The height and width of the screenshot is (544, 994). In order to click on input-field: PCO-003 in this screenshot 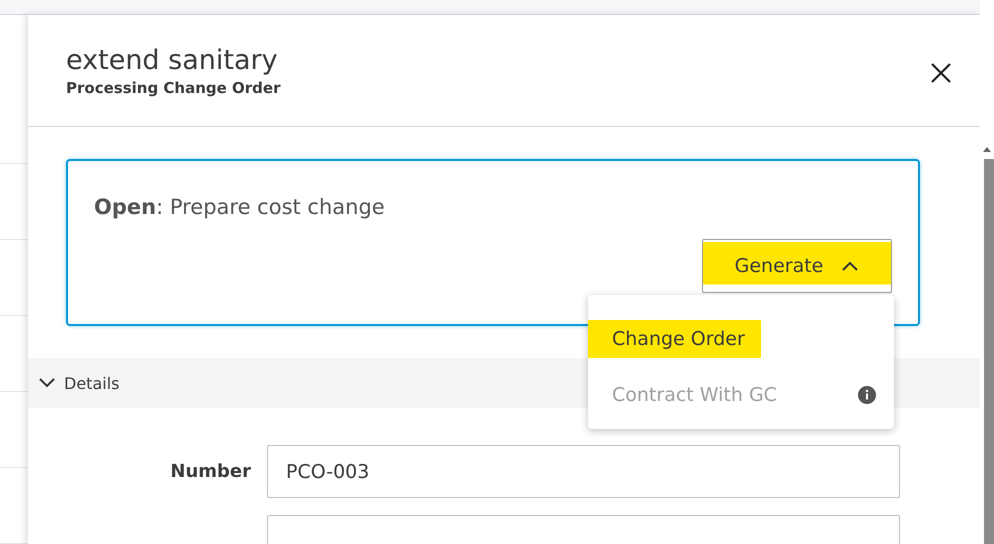, I will do `click(583, 471)`.